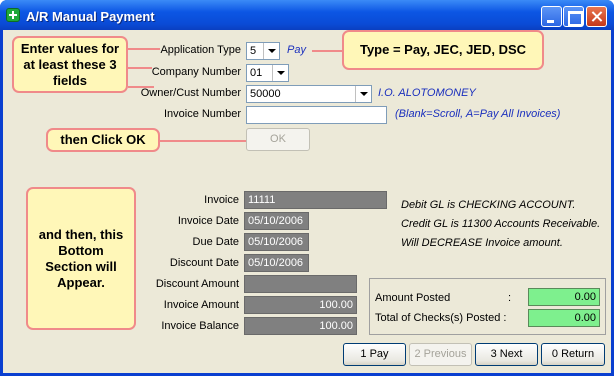 The width and height of the screenshot is (614, 376). What do you see at coordinates (478, 114) in the screenshot?
I see `invoice-number-hint: (Blank=Scroll, A=Pay All Invoices)` at bounding box center [478, 114].